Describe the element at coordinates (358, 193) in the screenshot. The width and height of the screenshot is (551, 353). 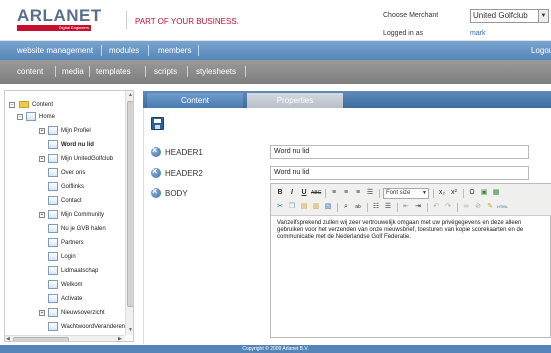
I see `align-right-icon: ≡` at that location.